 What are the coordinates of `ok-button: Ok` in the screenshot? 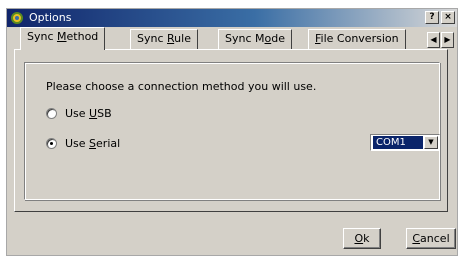 It's located at (362, 238).